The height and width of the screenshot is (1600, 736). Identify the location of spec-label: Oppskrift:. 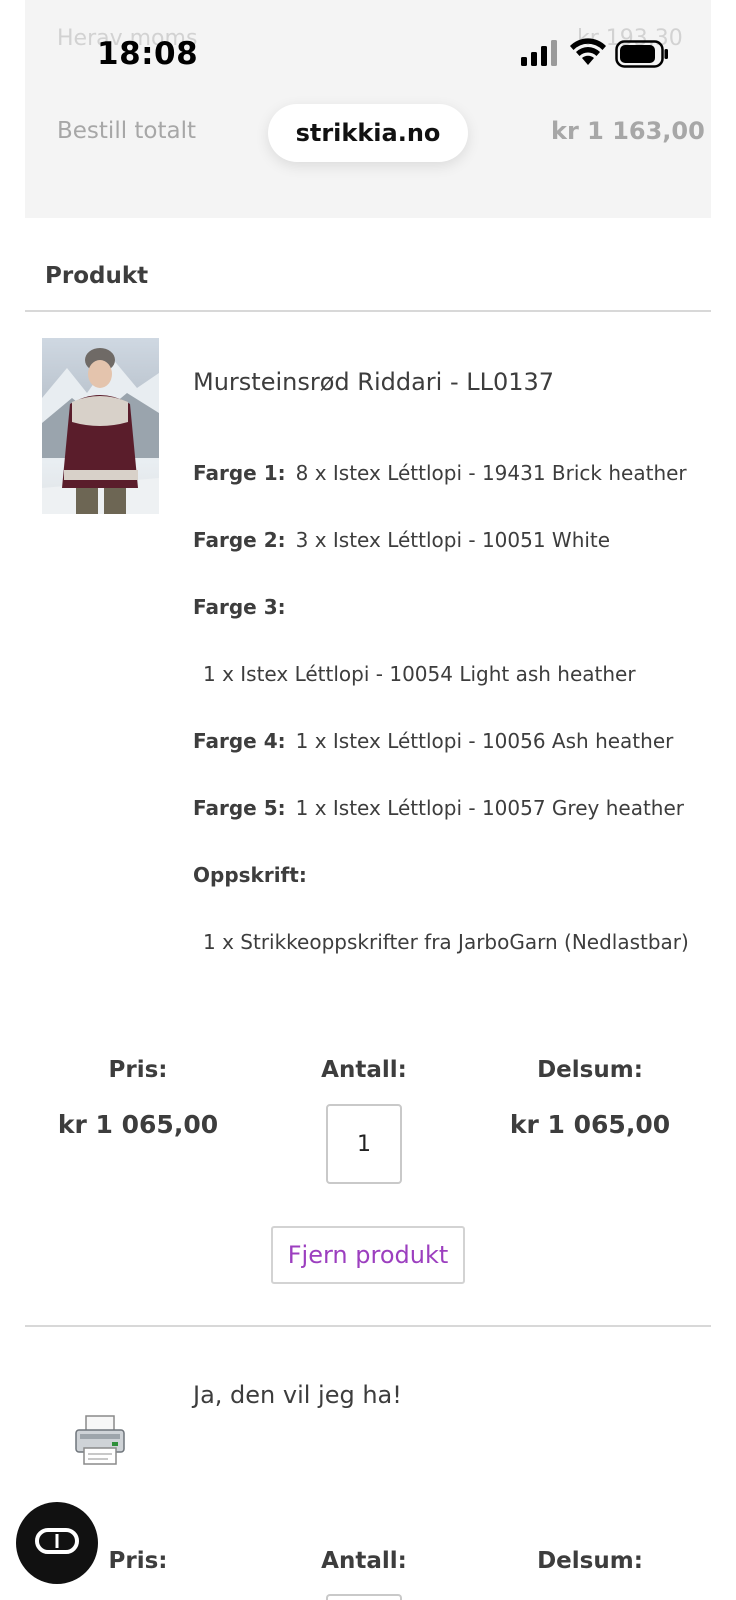
(250, 875).